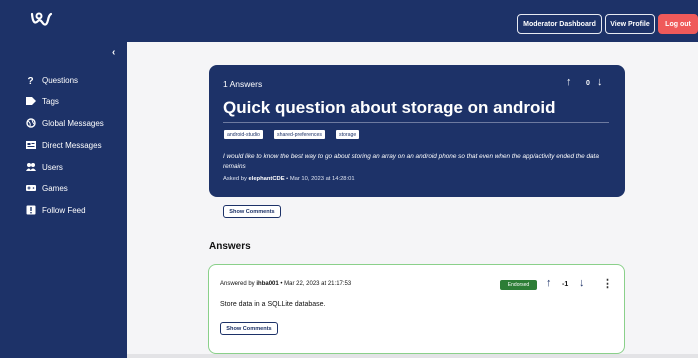  Describe the element at coordinates (678, 24) in the screenshot. I see `logout-button: Log out` at that location.